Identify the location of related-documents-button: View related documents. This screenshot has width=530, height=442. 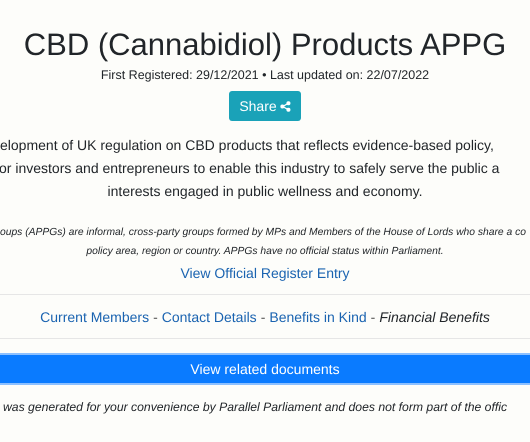
(265, 369).